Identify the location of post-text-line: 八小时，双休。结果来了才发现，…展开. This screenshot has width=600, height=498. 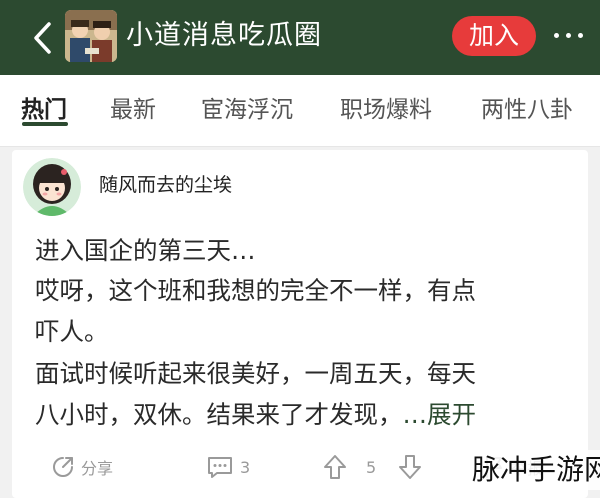
(255, 415).